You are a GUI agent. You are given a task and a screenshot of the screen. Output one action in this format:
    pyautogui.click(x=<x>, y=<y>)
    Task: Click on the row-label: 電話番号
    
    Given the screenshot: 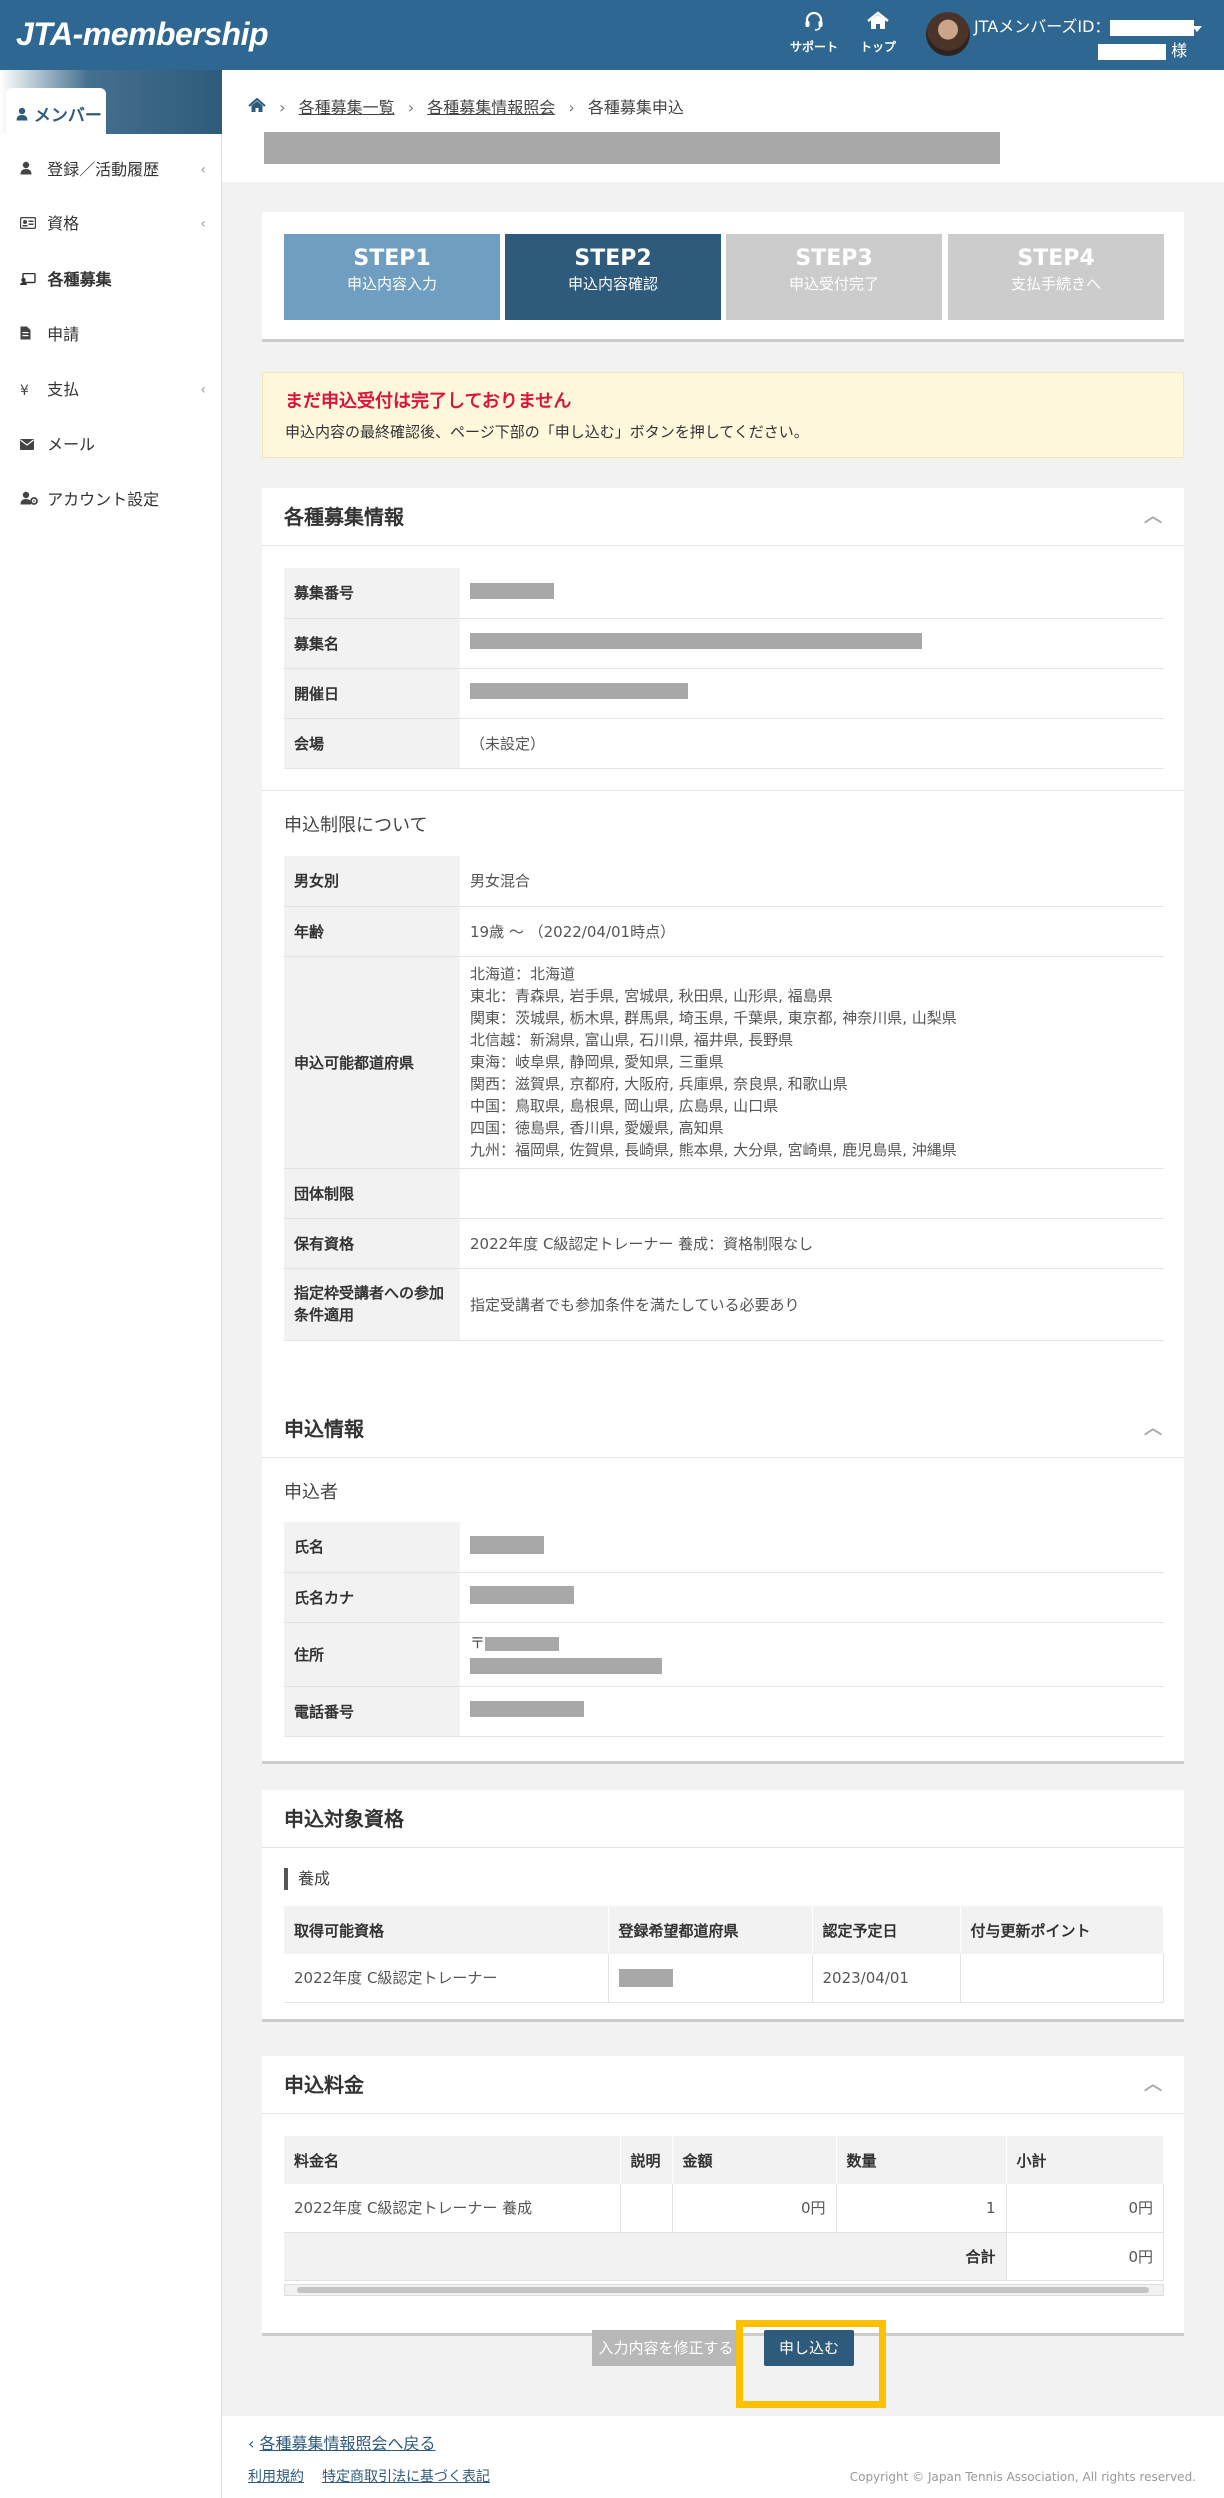 What is the action you would take?
    pyautogui.click(x=372, y=1711)
    